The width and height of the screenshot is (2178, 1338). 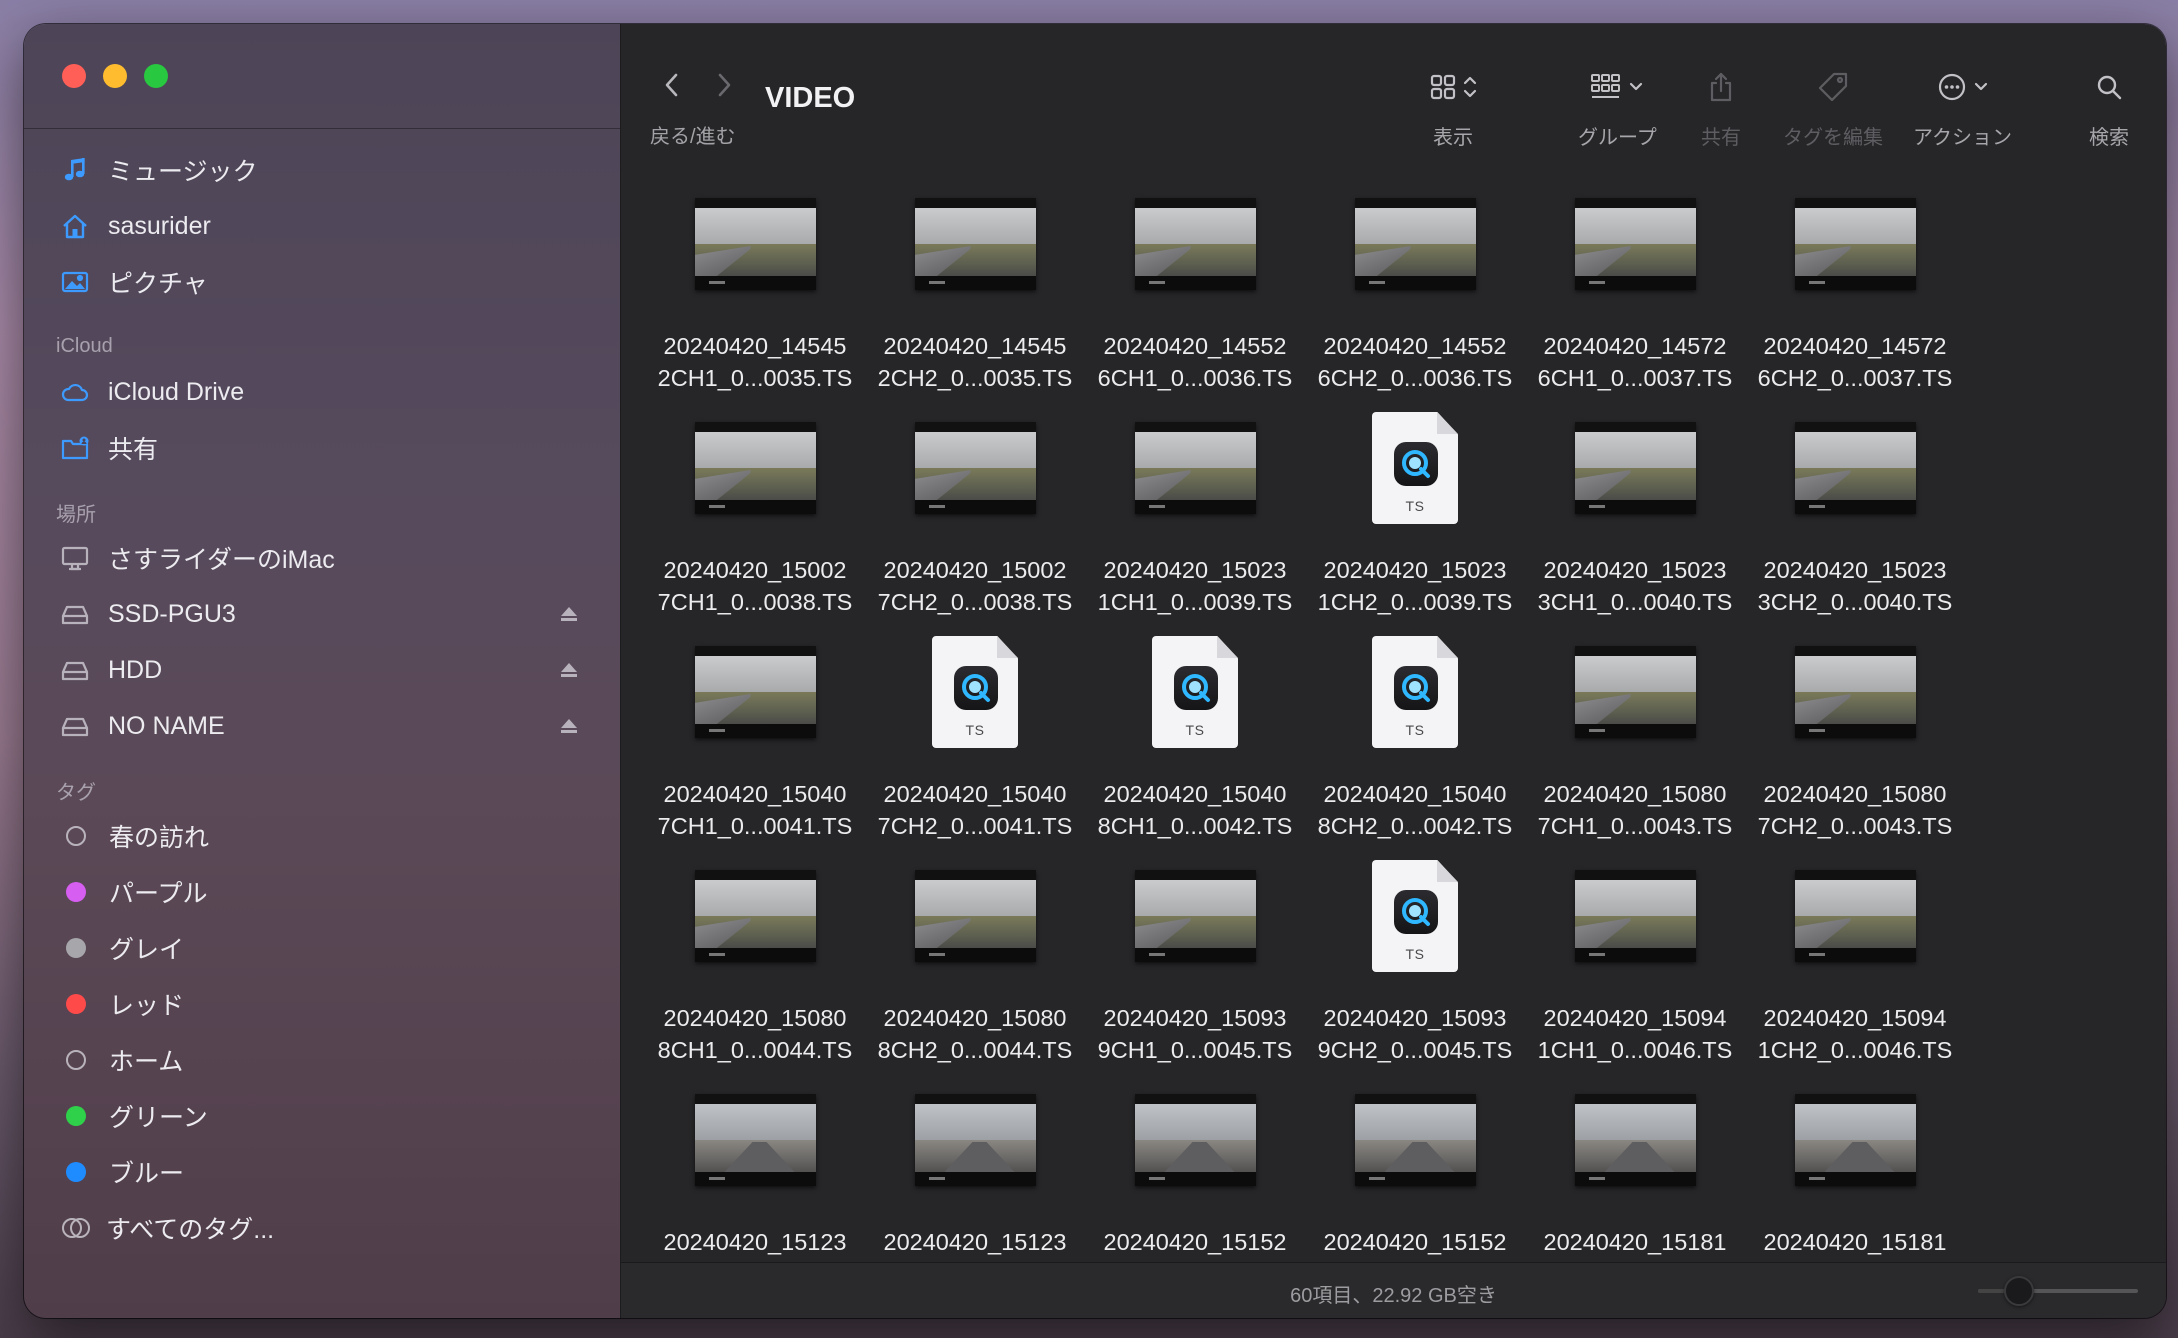 I want to click on file-item: 20240420_15152 3CH1_0...0048.TS, so click(x=1195, y=1182).